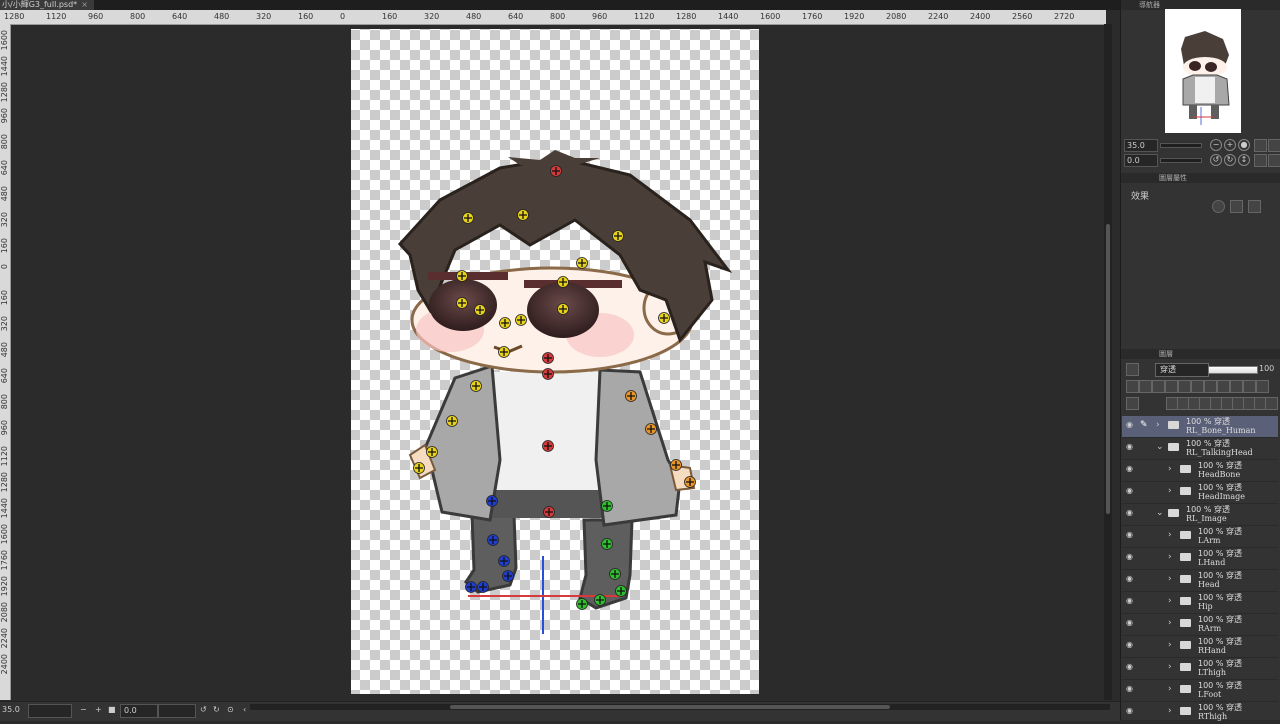 The width and height of the screenshot is (1280, 724). I want to click on layer-row: ◉ › 100 % 穿透 RArm, so click(1200, 625).